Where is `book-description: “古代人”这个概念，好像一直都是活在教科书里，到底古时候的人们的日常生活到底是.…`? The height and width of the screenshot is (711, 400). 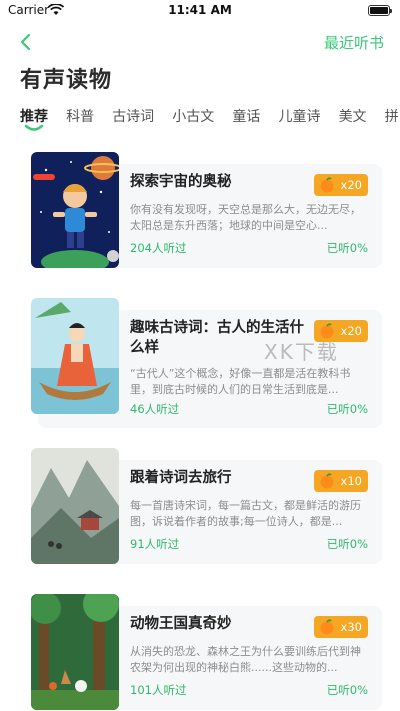
book-description: “古代人”这个概念，好像一直都是活在教科书里，到底古时候的人们的日常生活到底是.… is located at coordinates (240, 381).